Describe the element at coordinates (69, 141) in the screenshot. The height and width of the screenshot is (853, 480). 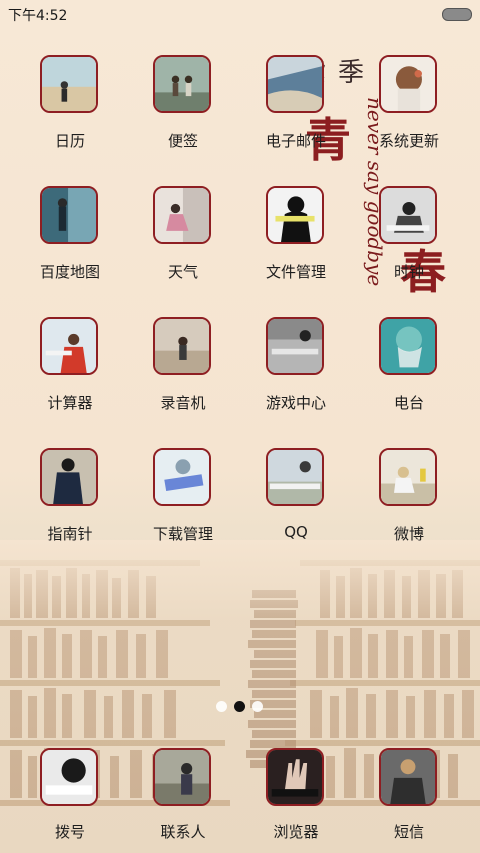
I see `app-label: 日历` at that location.